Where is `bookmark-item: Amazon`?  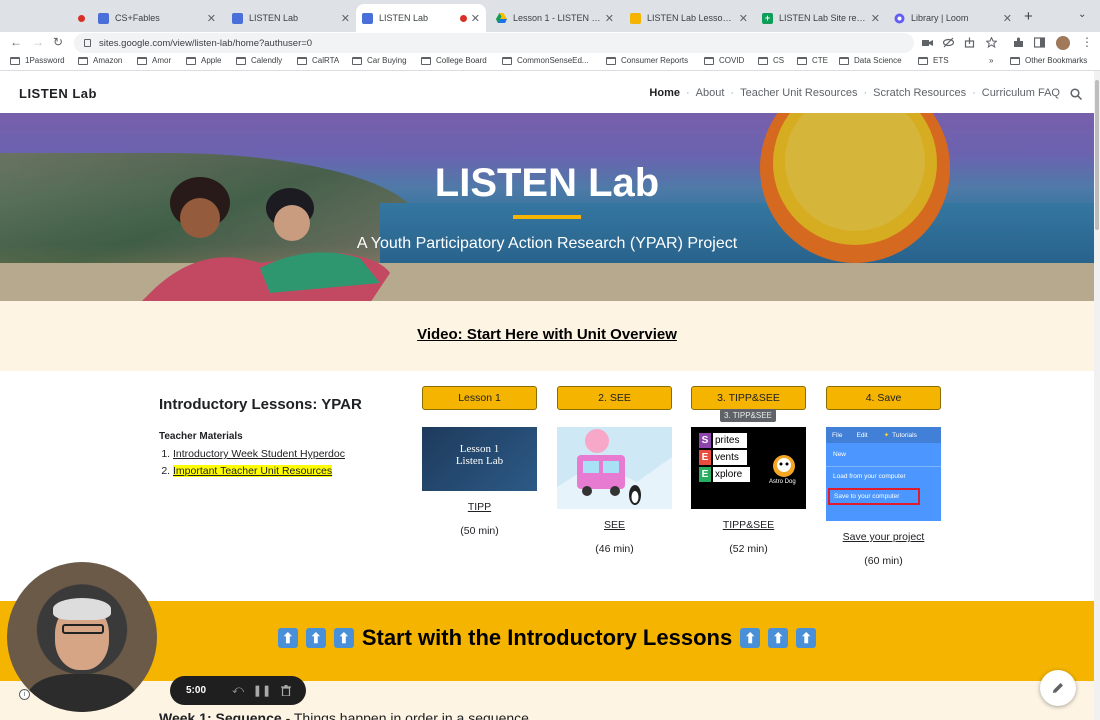
bookmark-item: Amazon is located at coordinates (100, 60).